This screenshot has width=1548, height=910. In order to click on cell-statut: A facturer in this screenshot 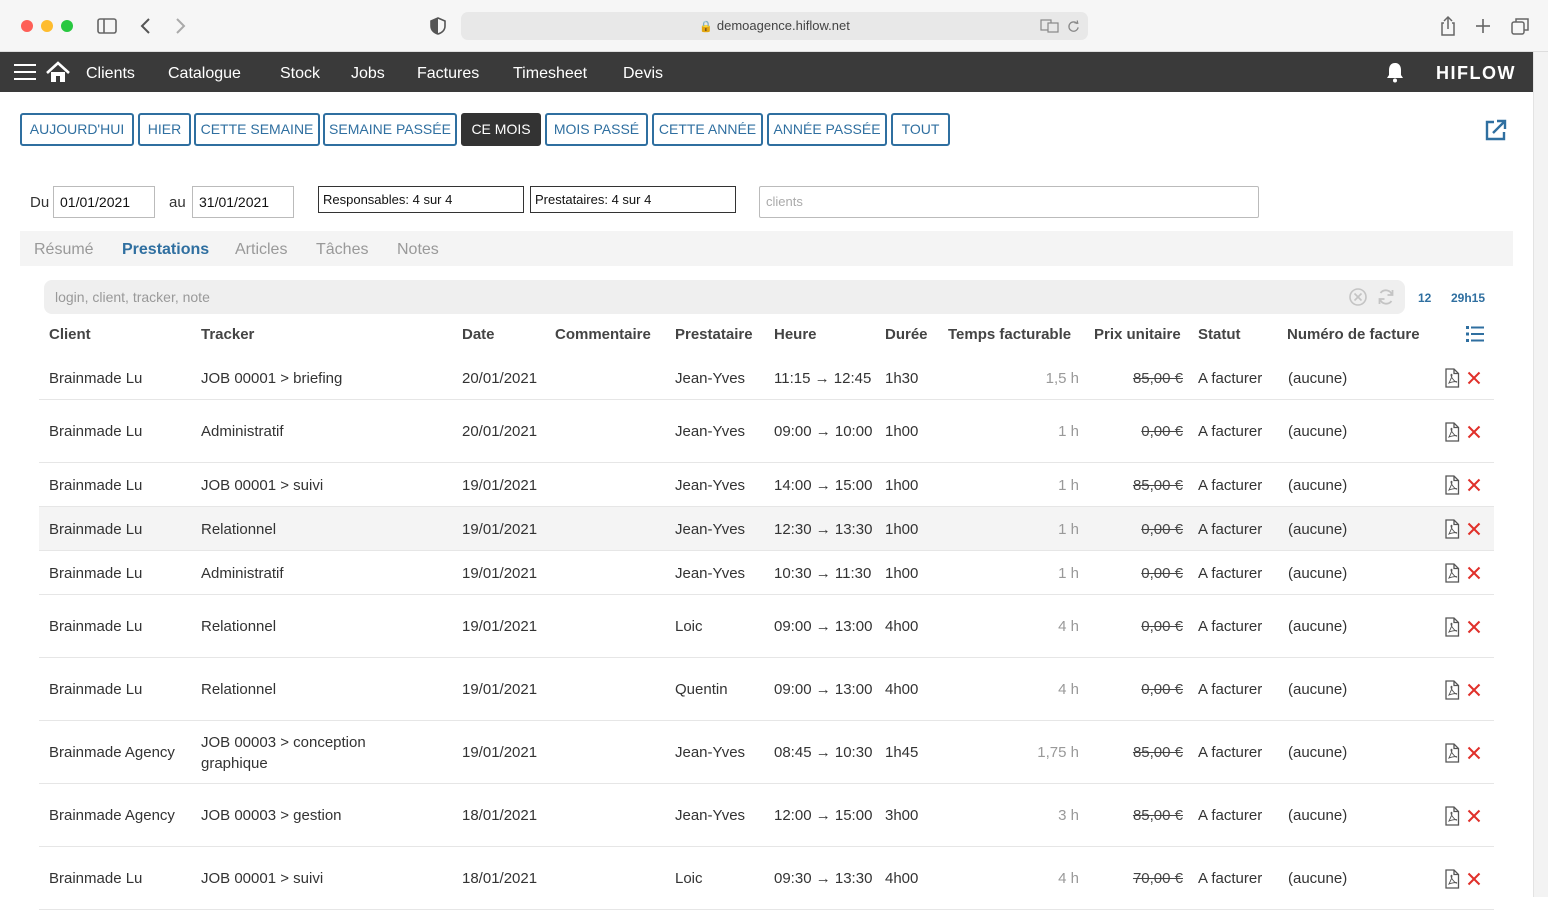, I will do `click(1230, 485)`.